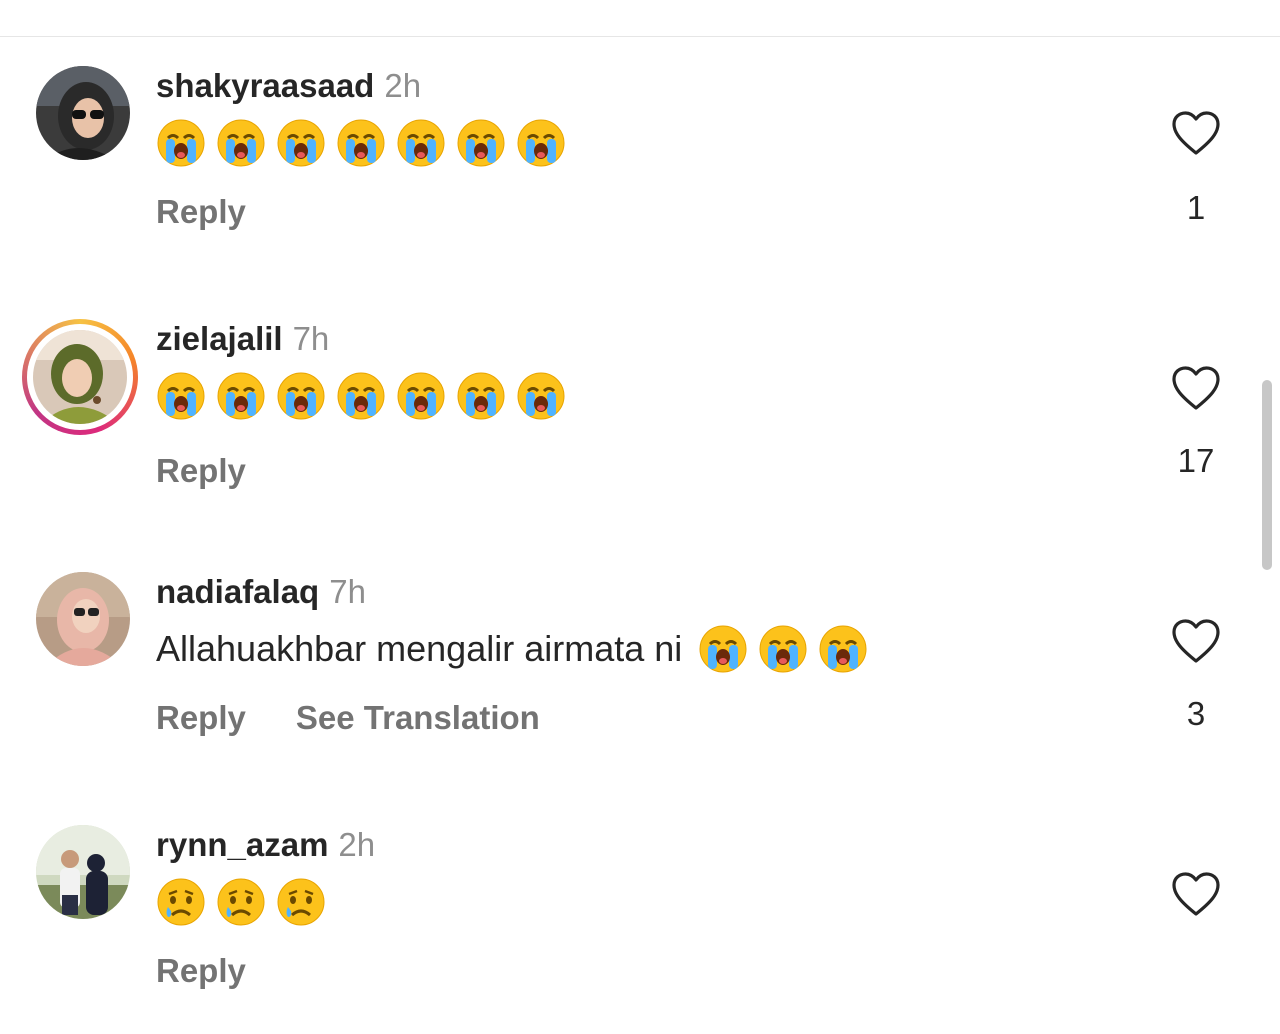 This screenshot has height=1034, width=1280. What do you see at coordinates (418, 717) in the screenshot?
I see `see-translation-button: See Translation` at bounding box center [418, 717].